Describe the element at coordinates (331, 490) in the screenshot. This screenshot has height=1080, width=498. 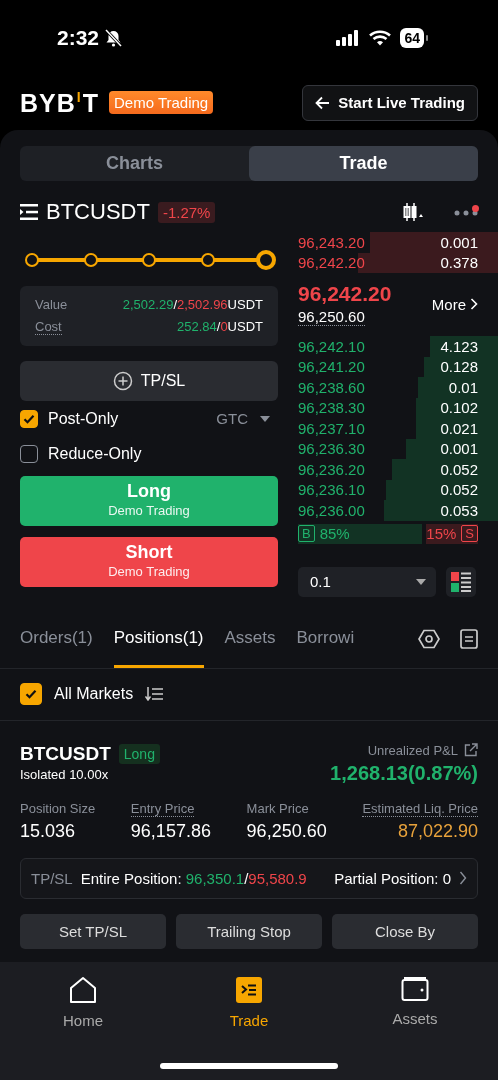
I see `order-price: 96,236.10` at that location.